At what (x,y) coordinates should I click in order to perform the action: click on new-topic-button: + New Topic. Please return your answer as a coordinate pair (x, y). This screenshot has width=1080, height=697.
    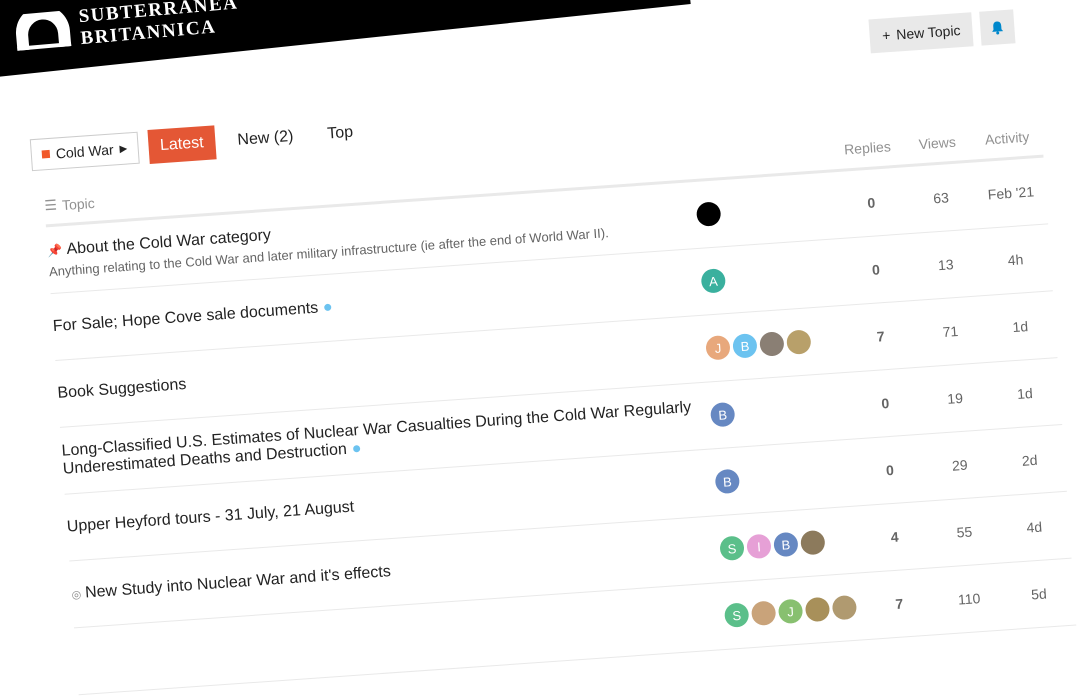
    Looking at the image, I should click on (921, 33).